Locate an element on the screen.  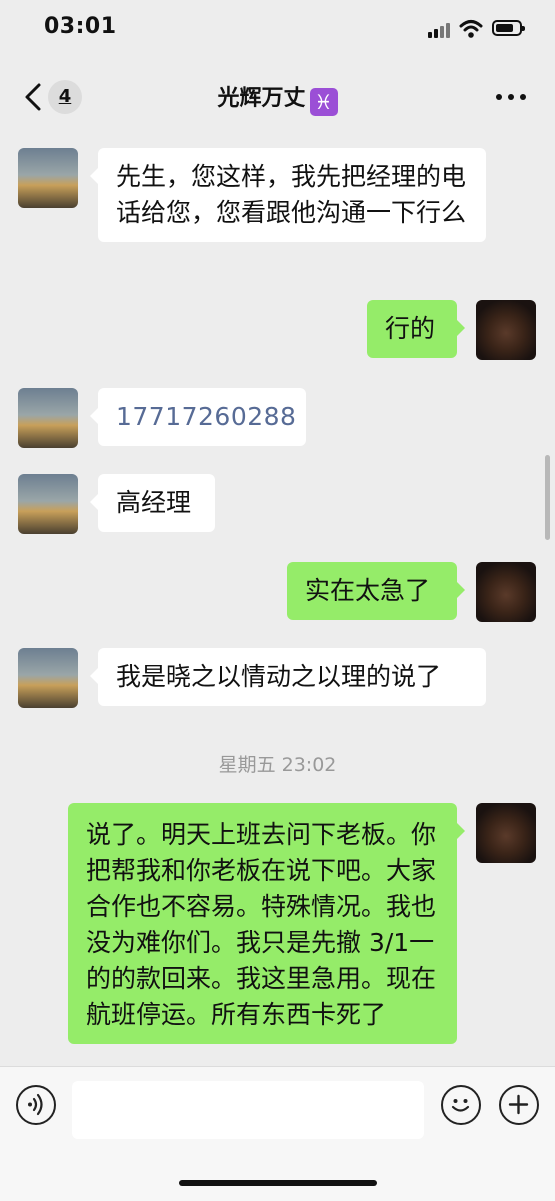
emoji-icon is located at coordinates (461, 1105).